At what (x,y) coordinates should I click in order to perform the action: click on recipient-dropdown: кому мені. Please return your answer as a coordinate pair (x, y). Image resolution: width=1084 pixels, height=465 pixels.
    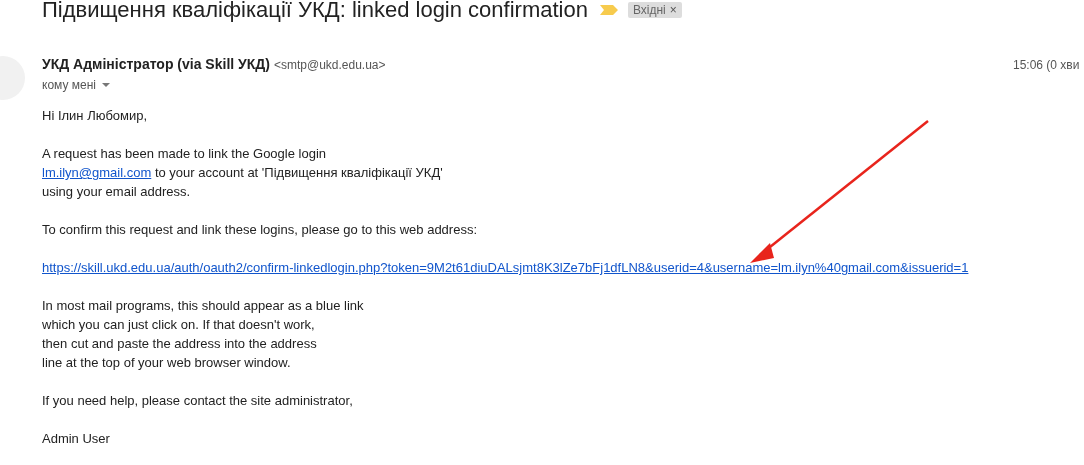
    Looking at the image, I should click on (76, 85).